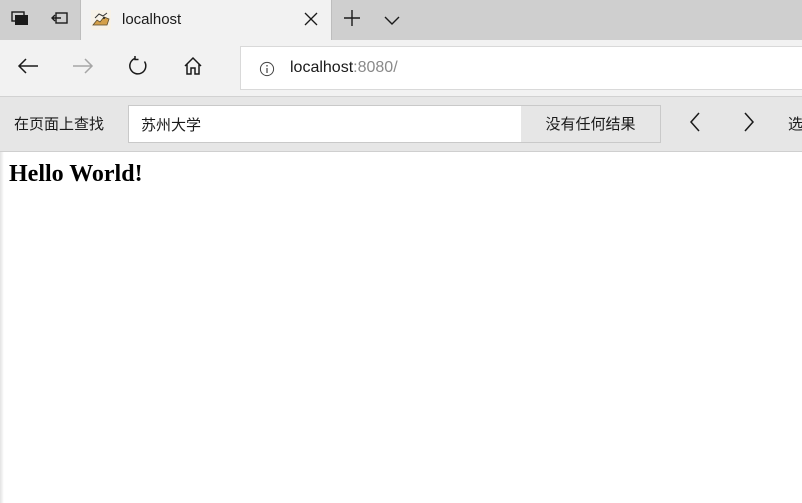  What do you see at coordinates (2, 327) in the screenshot?
I see `window-edge-shadow` at bounding box center [2, 327].